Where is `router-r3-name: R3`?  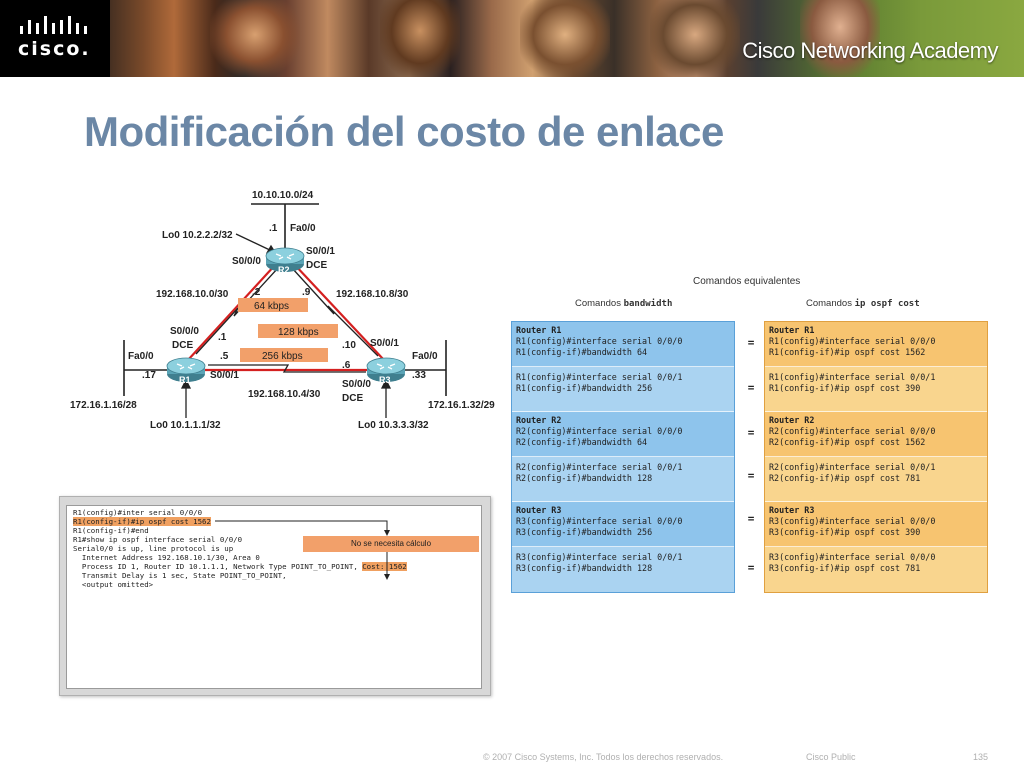
router-r3-name: R3 is located at coordinates (385, 380).